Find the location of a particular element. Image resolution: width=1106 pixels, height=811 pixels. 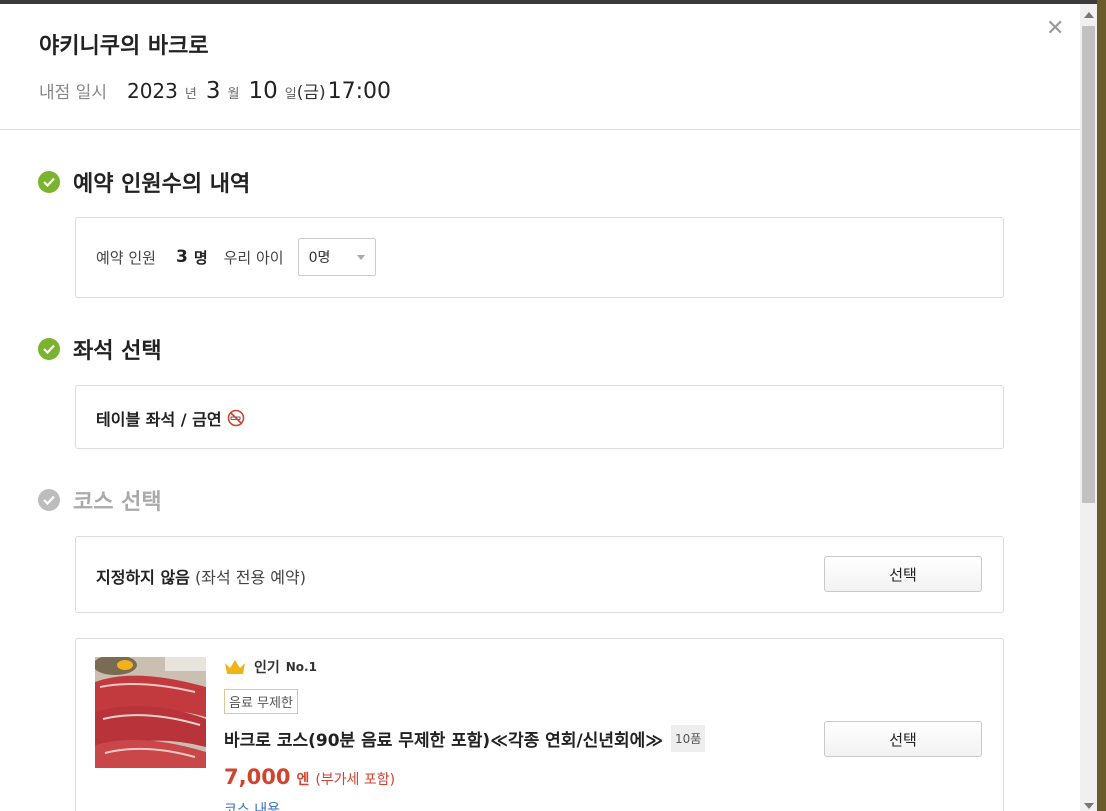

course-price: 7,000 엔 (부가세 포함) is located at coordinates (309, 777).